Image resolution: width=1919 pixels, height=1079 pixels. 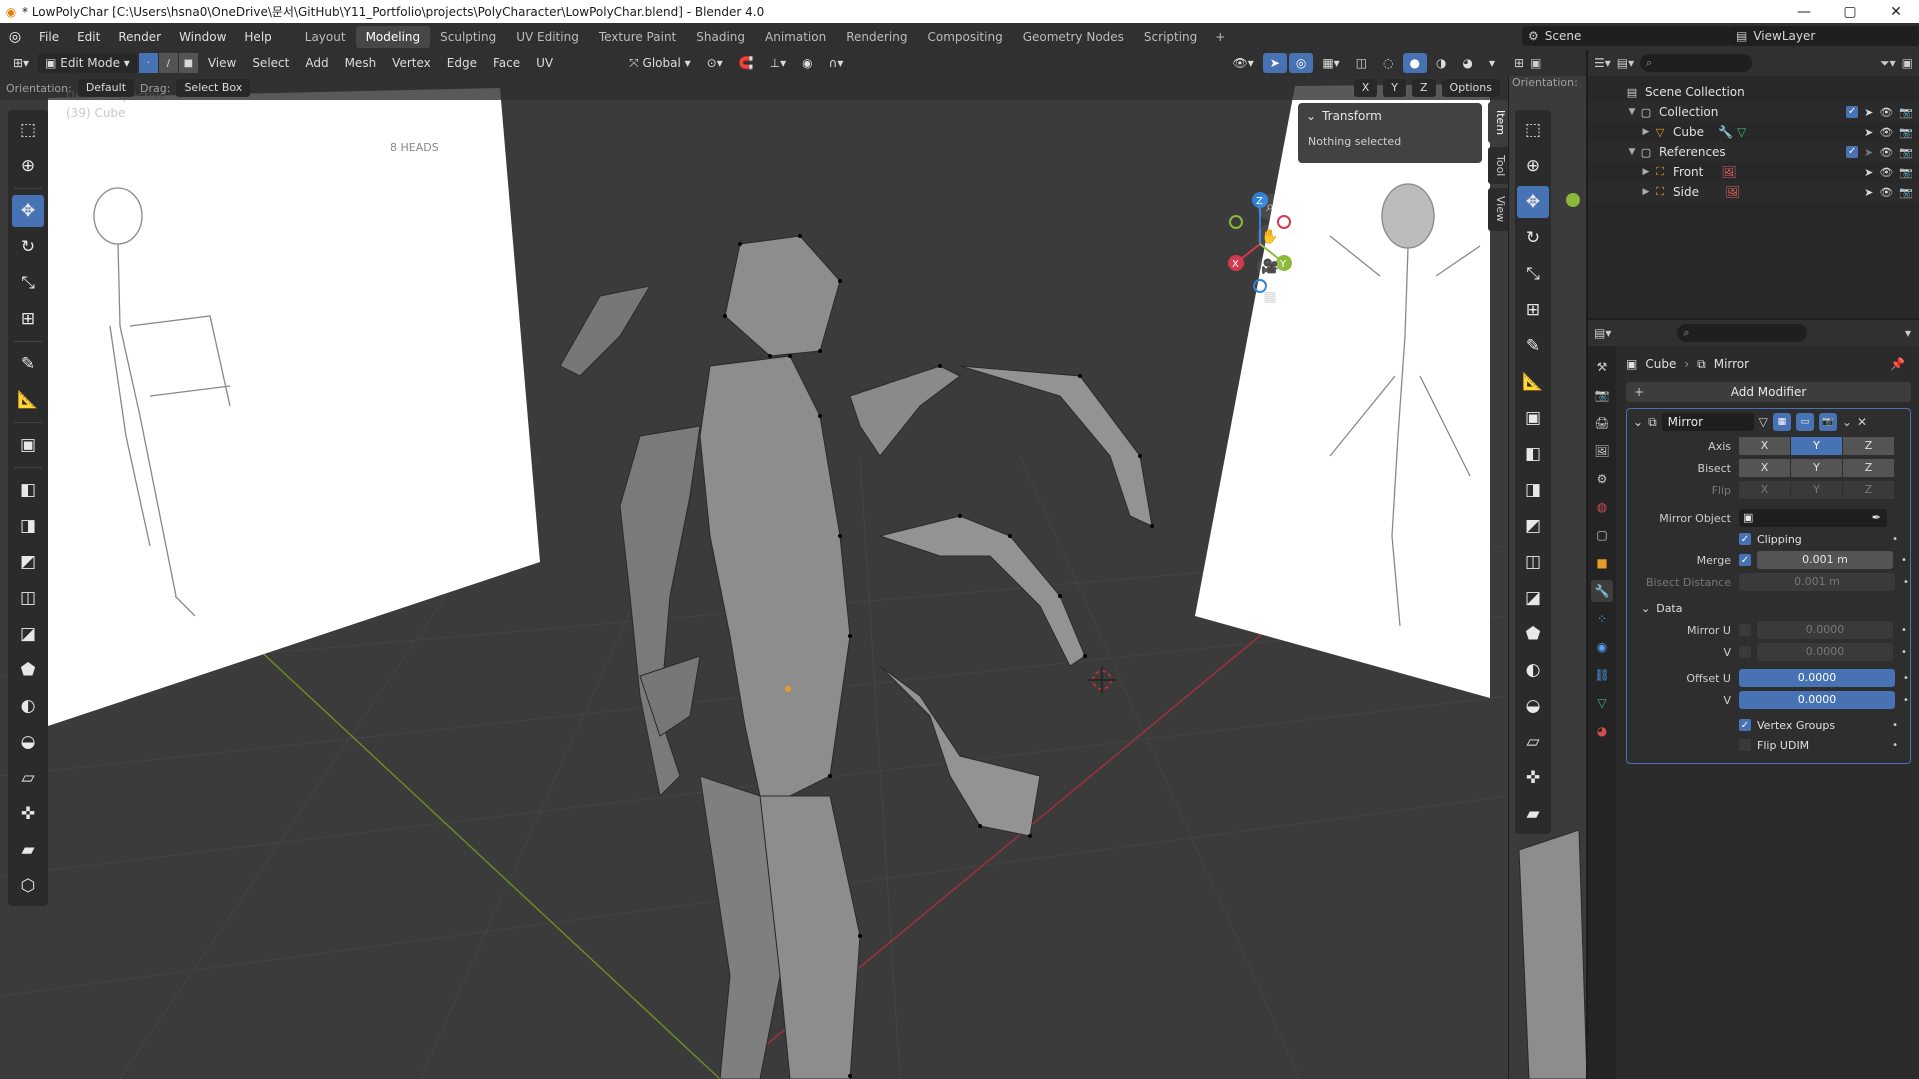 I want to click on knife-tool-icon: ◪, so click(x=28, y=634).